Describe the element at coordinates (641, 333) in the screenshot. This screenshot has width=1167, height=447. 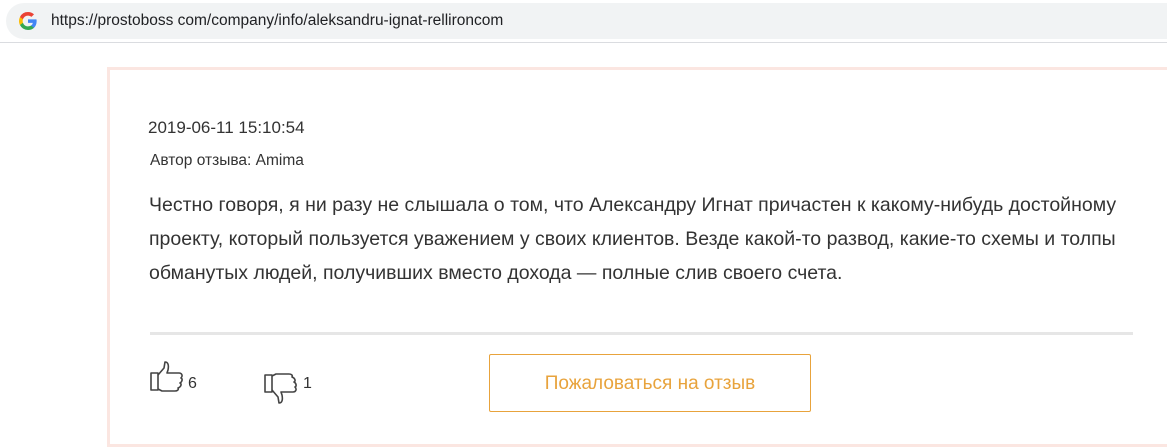
I see `review-divider` at that location.